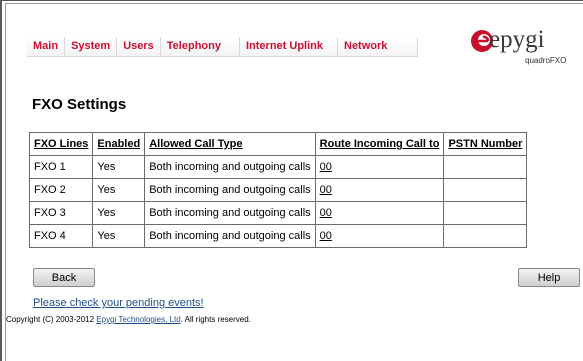 The height and width of the screenshot is (361, 583). What do you see at coordinates (118, 303) in the screenshot?
I see `pending-events-link: Please check your pending events!` at bounding box center [118, 303].